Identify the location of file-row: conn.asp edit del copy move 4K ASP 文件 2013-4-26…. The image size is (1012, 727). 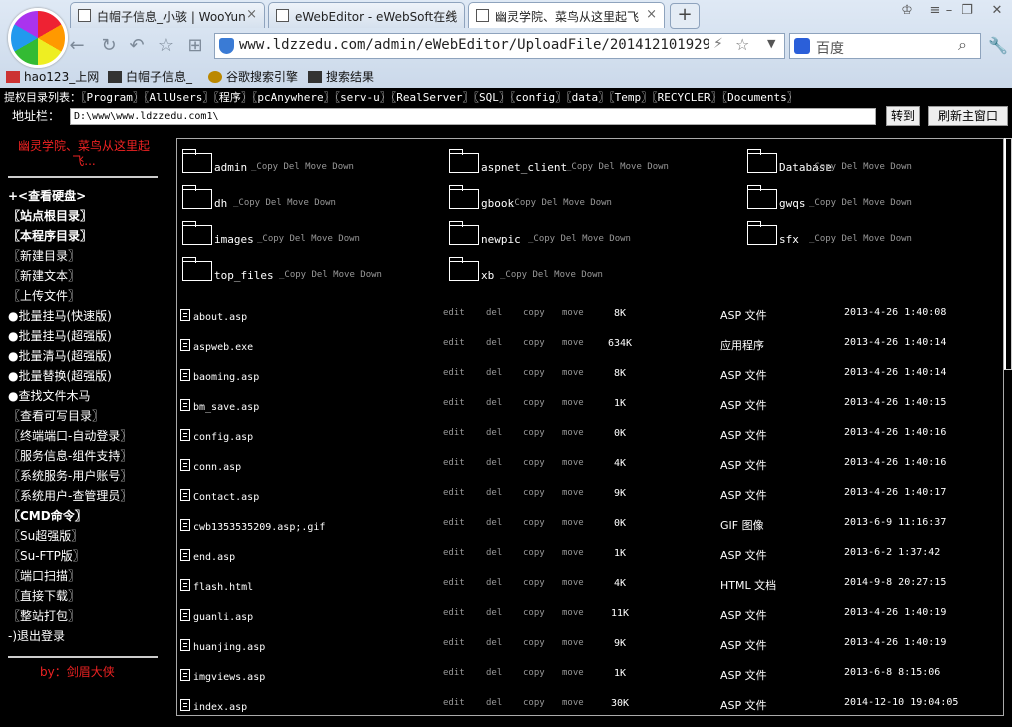
(580, 472).